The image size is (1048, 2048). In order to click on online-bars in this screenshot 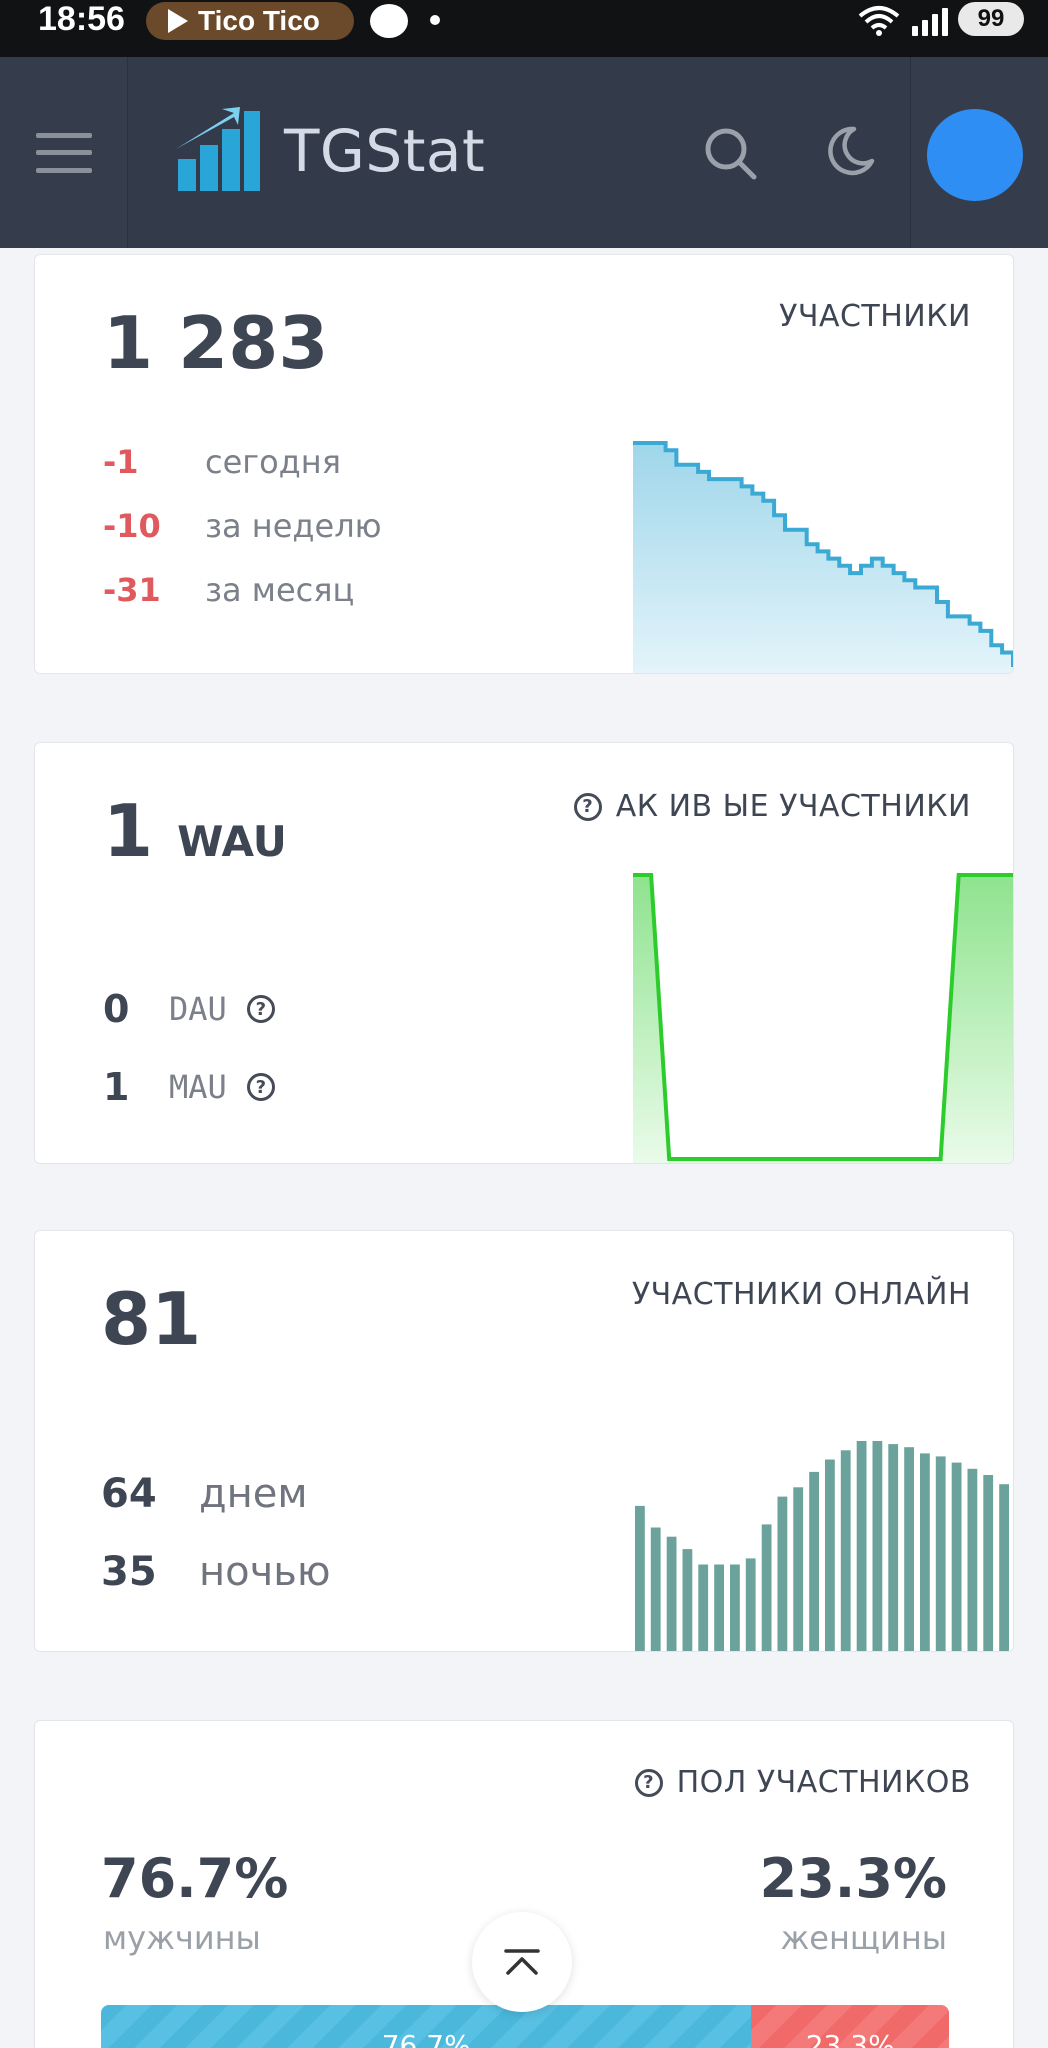, I will do `click(823, 1531)`.